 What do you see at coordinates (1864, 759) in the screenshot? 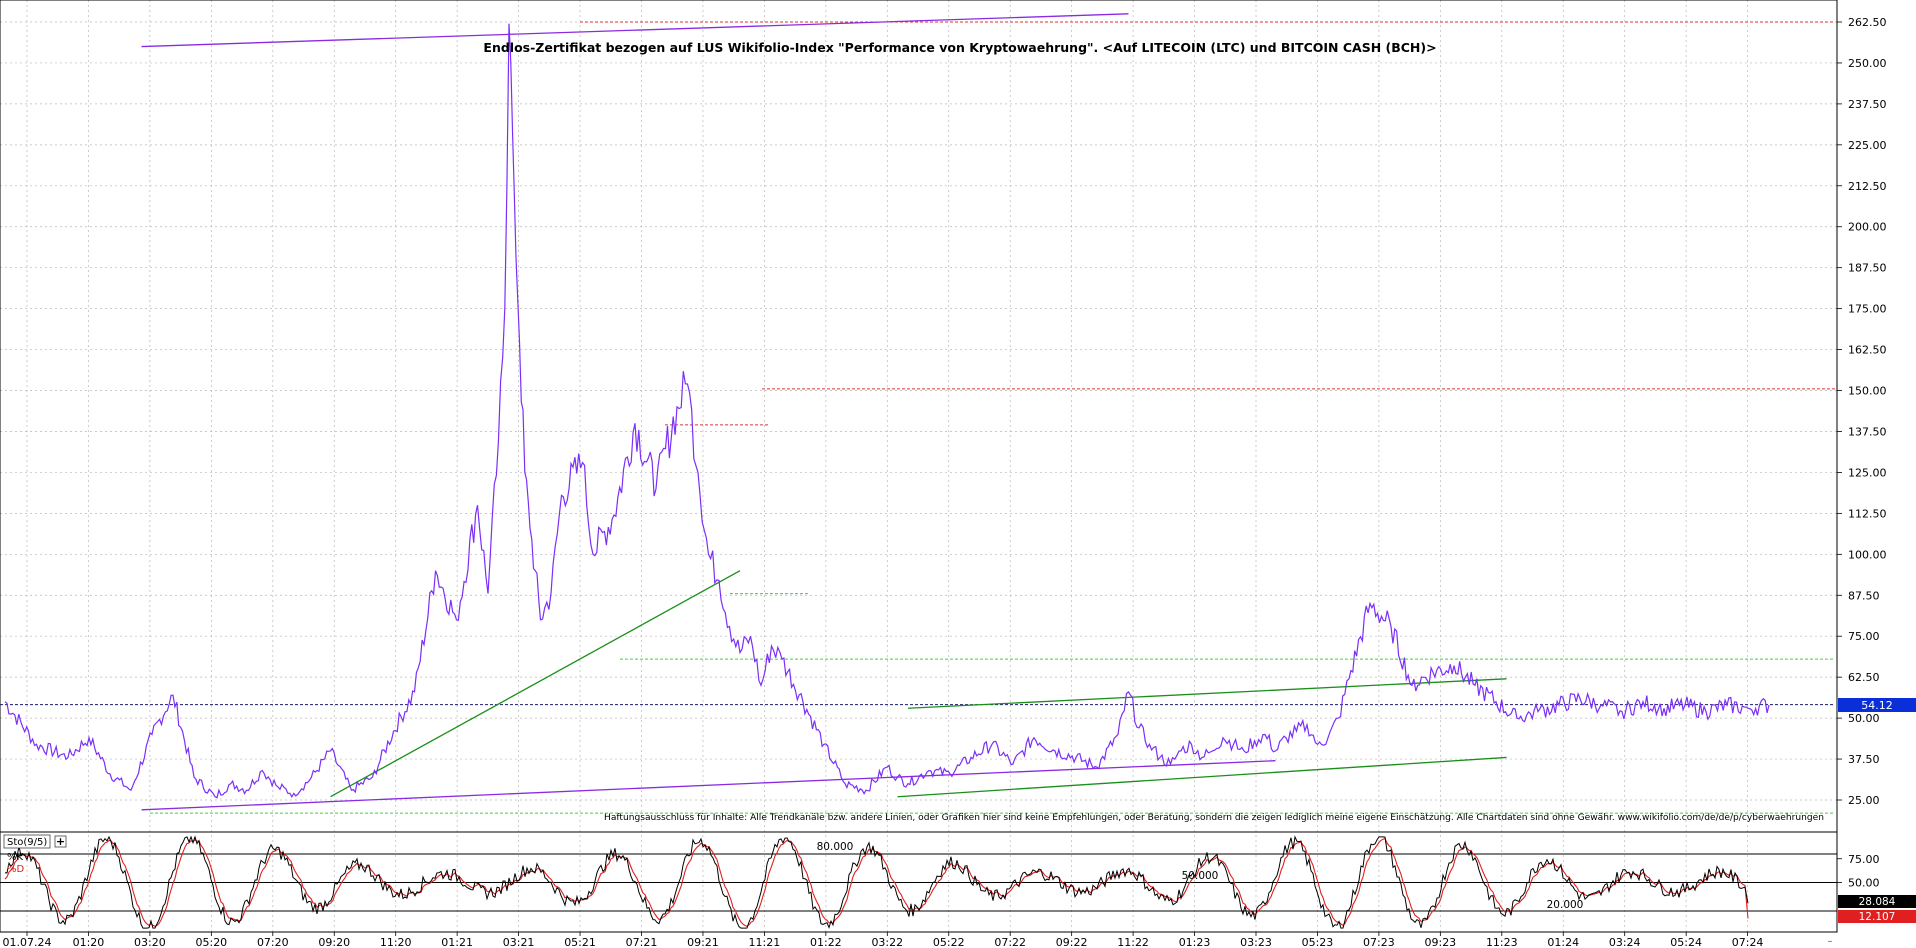
I see `y-tick-label: 37.50` at bounding box center [1864, 759].